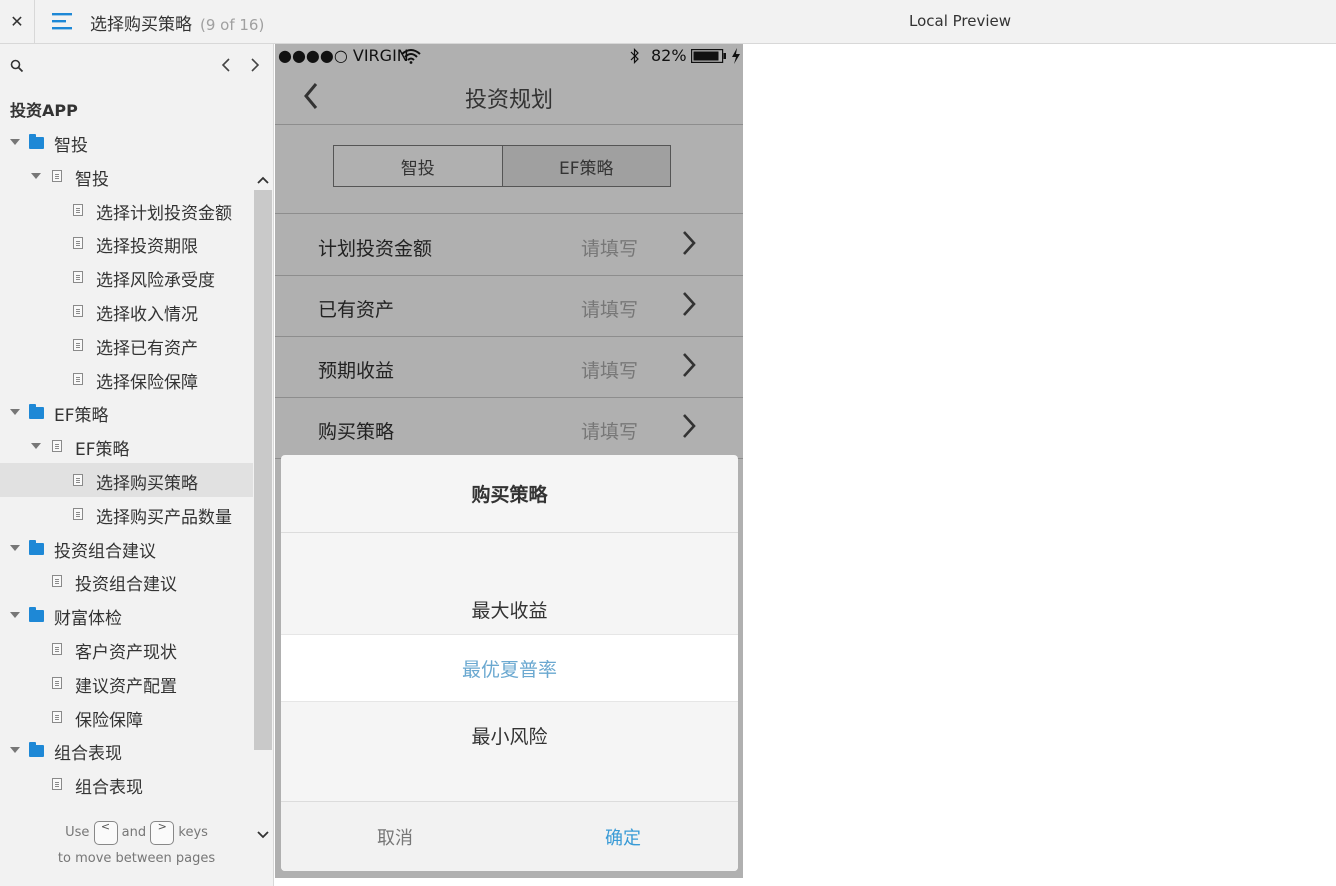 Image resolution: width=1336 pixels, height=886 pixels. What do you see at coordinates (509, 428) in the screenshot?
I see `form-row-purchase-strategy: 购买策略 请填写` at bounding box center [509, 428].